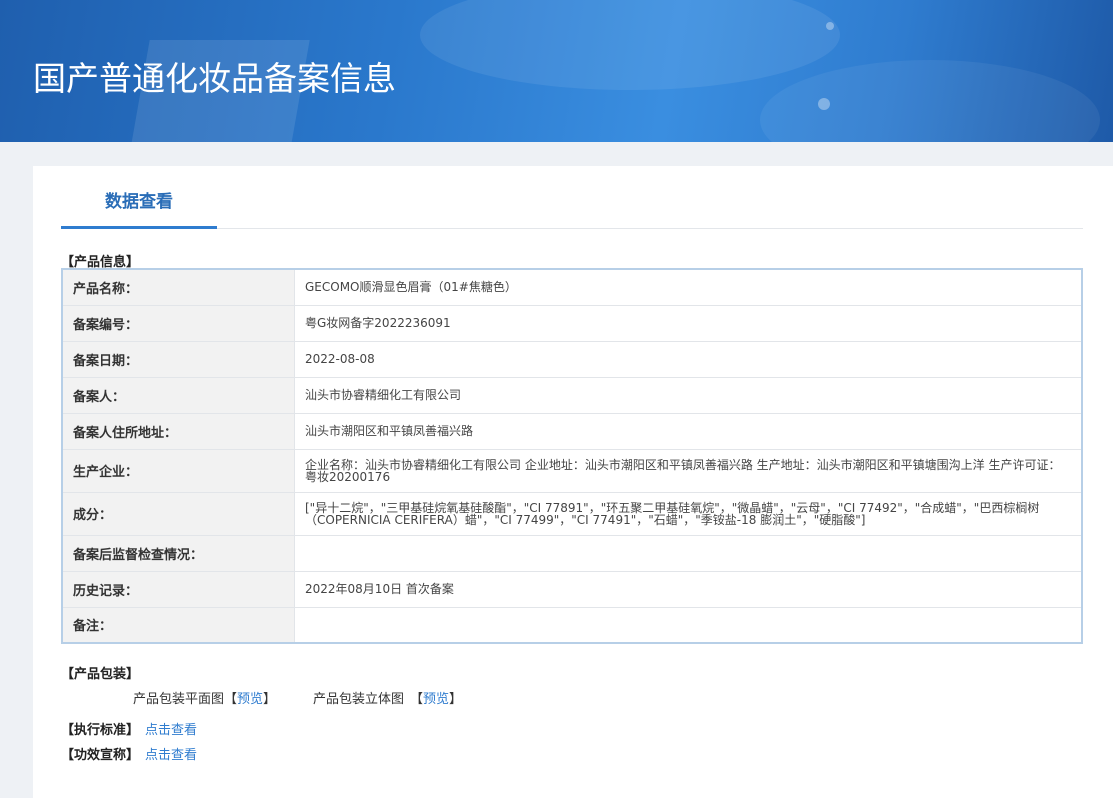  I want to click on standard-row: 【执行标准】 点击查看, so click(129, 728).